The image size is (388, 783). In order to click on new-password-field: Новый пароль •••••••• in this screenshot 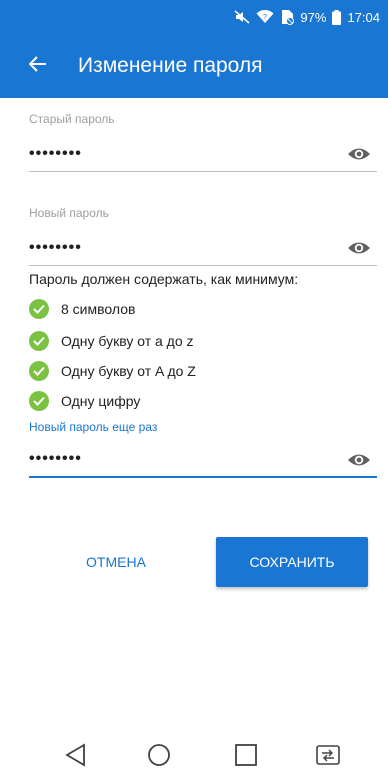, I will do `click(203, 236)`.